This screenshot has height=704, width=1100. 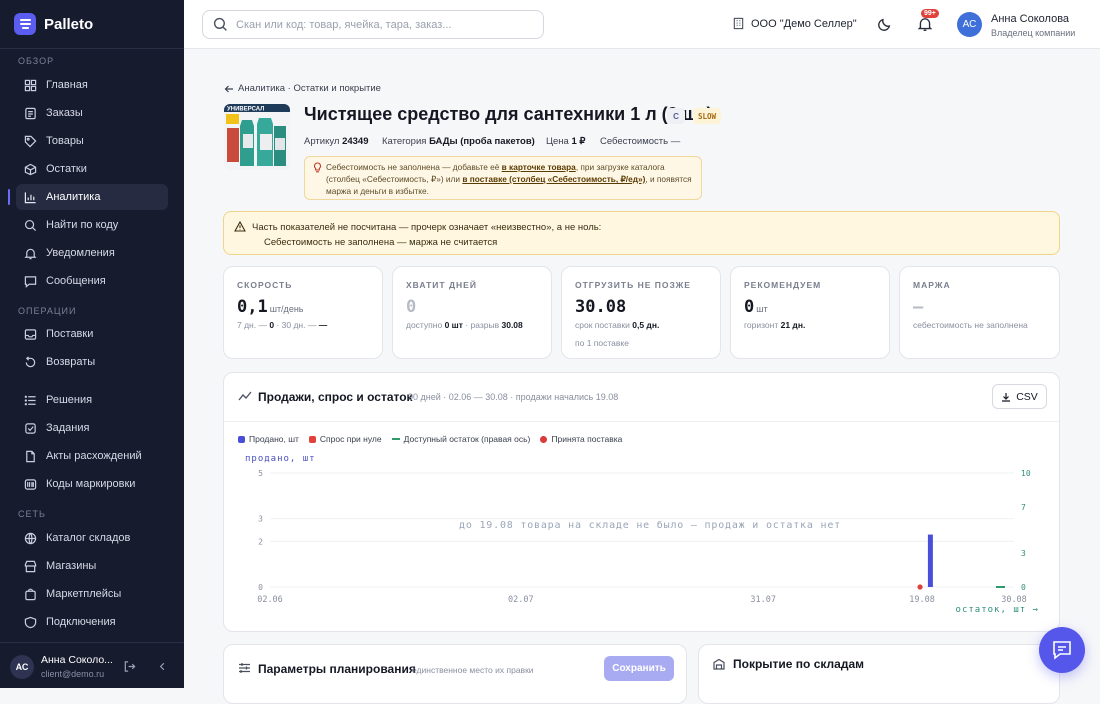 I want to click on category-value: БАДы (проба пакетов), so click(x=482, y=141).